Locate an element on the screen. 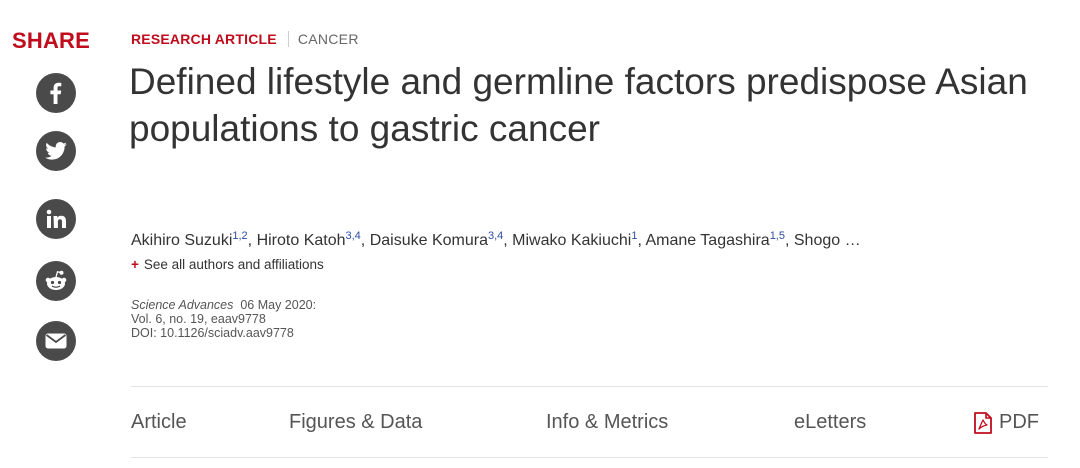  email-icon is located at coordinates (56, 341).